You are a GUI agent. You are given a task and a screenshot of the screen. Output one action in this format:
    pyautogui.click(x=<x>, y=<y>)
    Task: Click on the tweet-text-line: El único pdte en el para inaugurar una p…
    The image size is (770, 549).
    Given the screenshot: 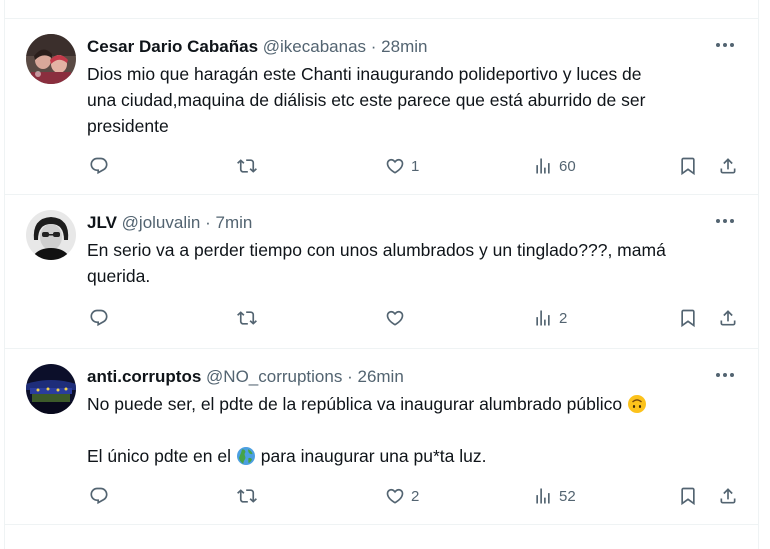 What is the action you would take?
    pyautogui.click(x=407, y=456)
    